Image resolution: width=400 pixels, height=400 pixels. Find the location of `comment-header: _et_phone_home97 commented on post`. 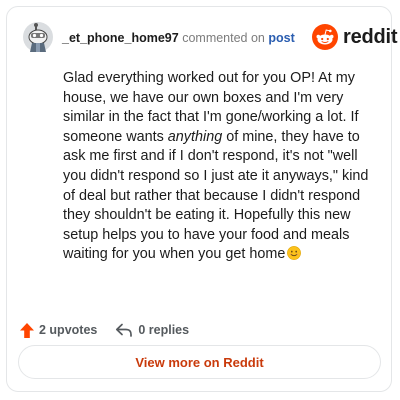

comment-header: _et_phone_home97 commented on post is located at coordinates (178, 38).